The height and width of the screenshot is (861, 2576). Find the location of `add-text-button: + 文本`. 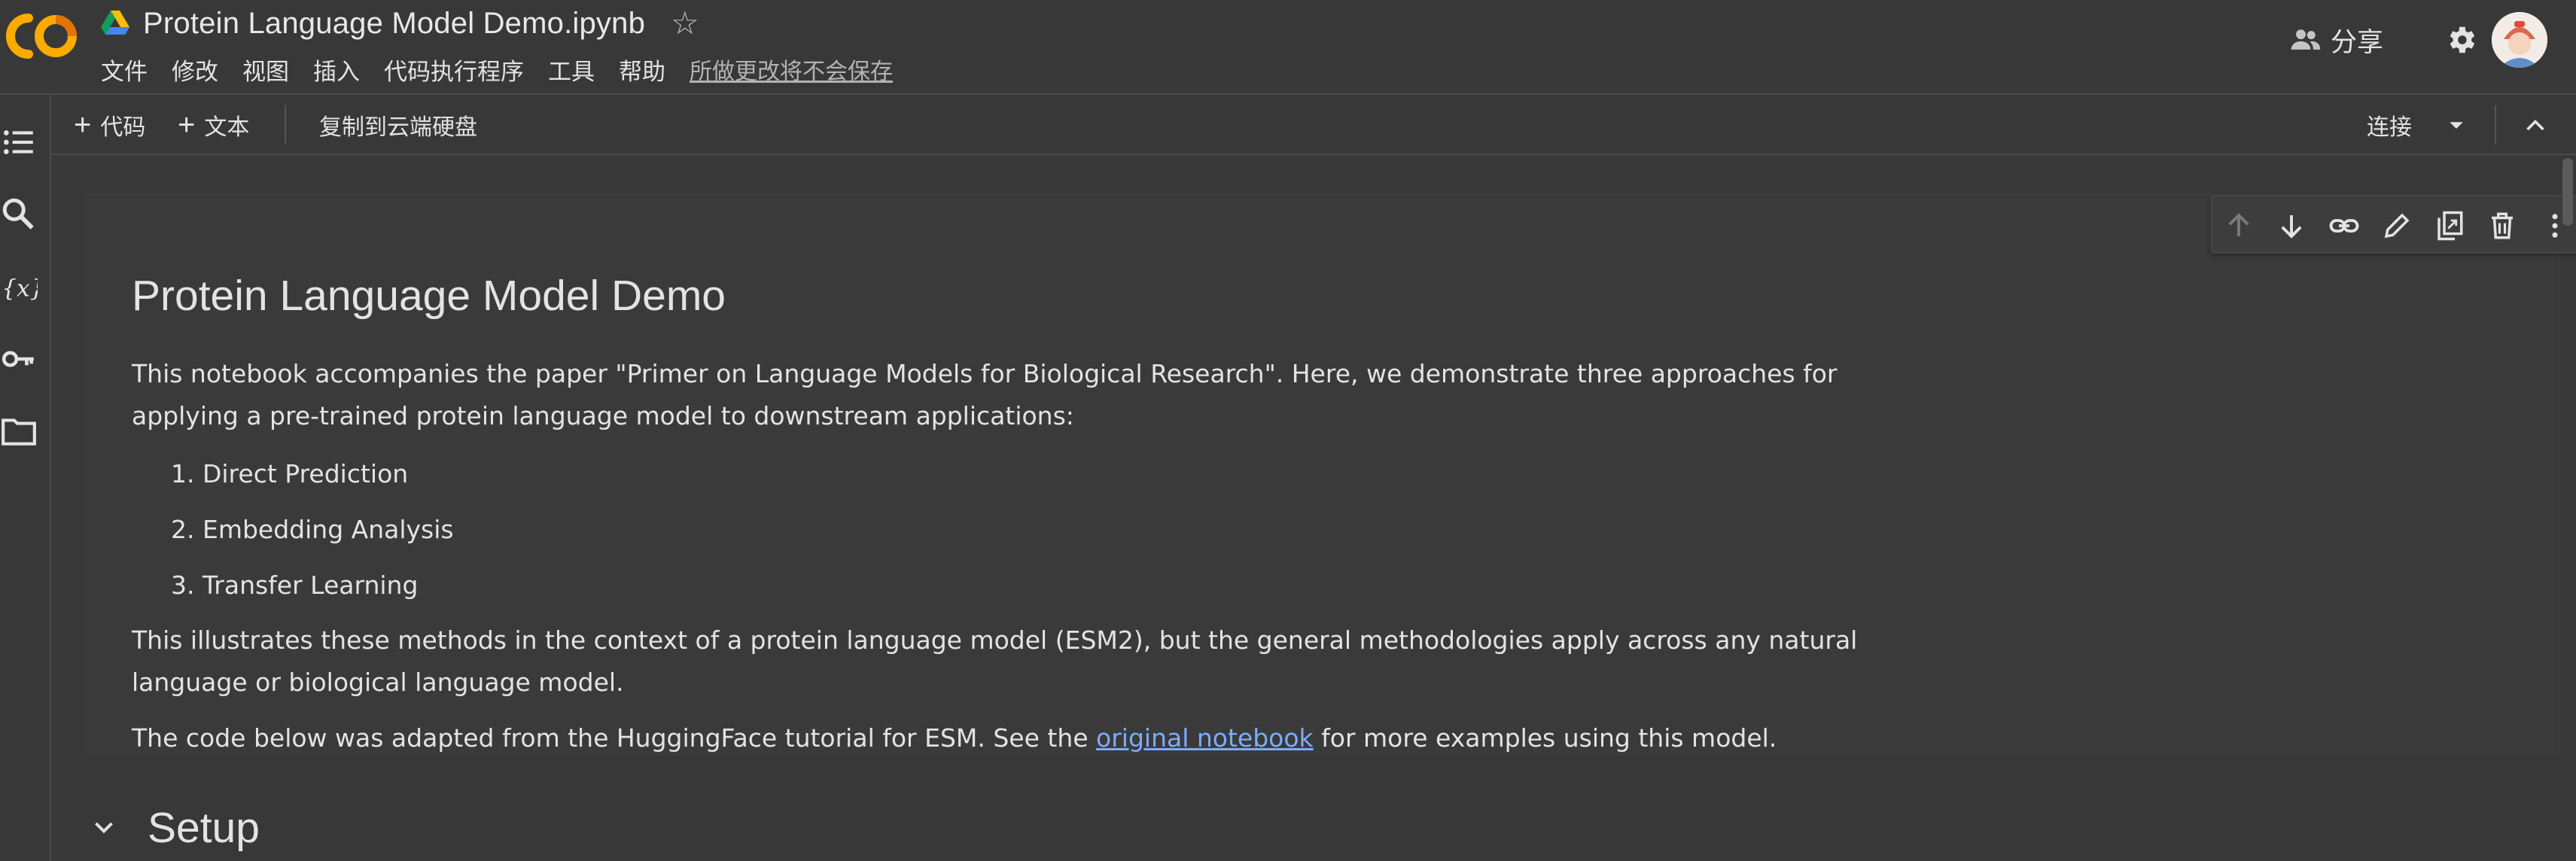

add-text-button: + 文本 is located at coordinates (214, 124).